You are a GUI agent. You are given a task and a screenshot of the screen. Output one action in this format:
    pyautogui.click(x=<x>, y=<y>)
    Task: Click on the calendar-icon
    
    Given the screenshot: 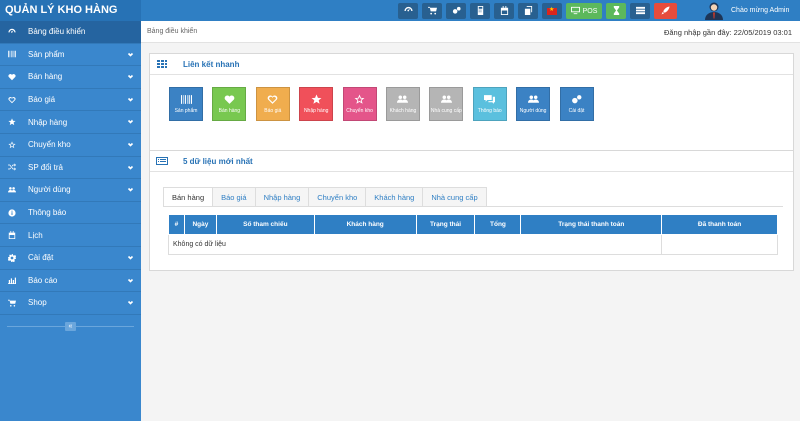 What is the action you would take?
    pyautogui.click(x=11, y=235)
    